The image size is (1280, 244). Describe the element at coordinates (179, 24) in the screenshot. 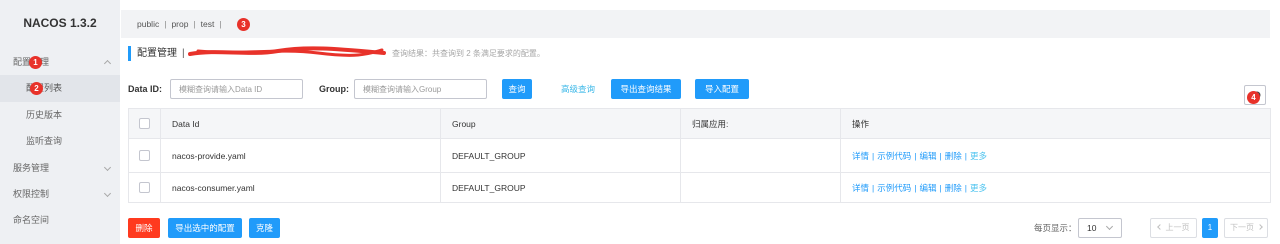

I see `namespace-prop: prop` at that location.